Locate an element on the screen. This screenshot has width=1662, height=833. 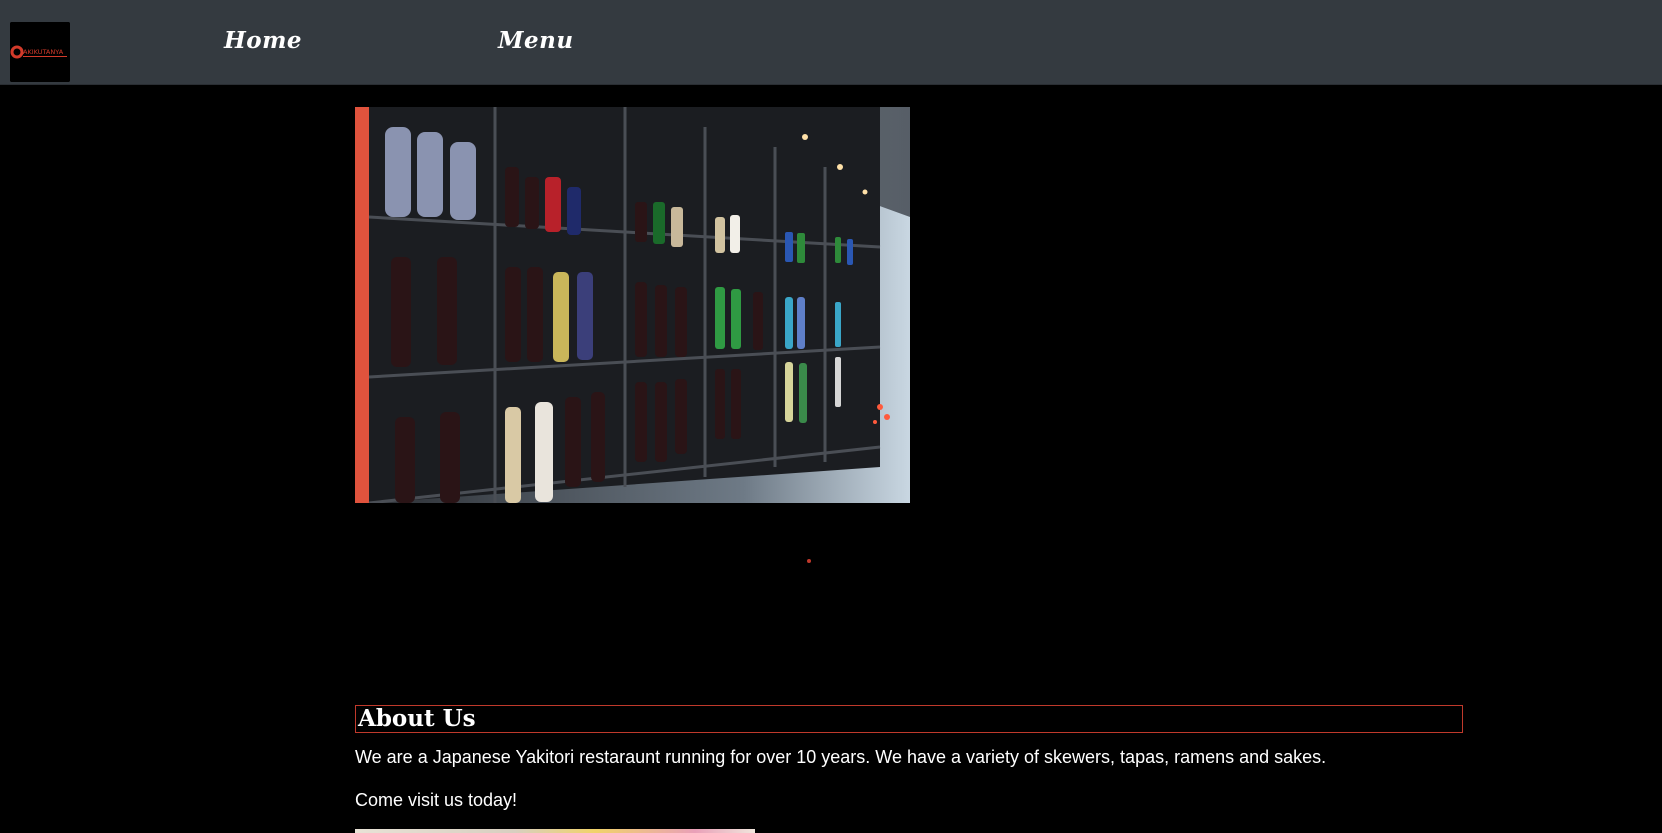
navbar: AKIKUTANYA Home Menu is located at coordinates (831, 42).